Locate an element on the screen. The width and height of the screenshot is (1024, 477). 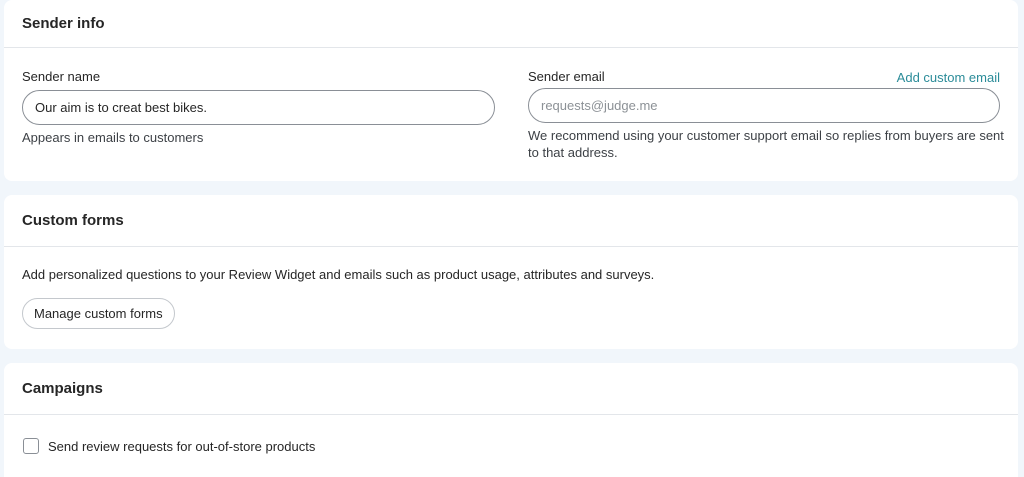
campaigns-title: Campaigns is located at coordinates (511, 389).